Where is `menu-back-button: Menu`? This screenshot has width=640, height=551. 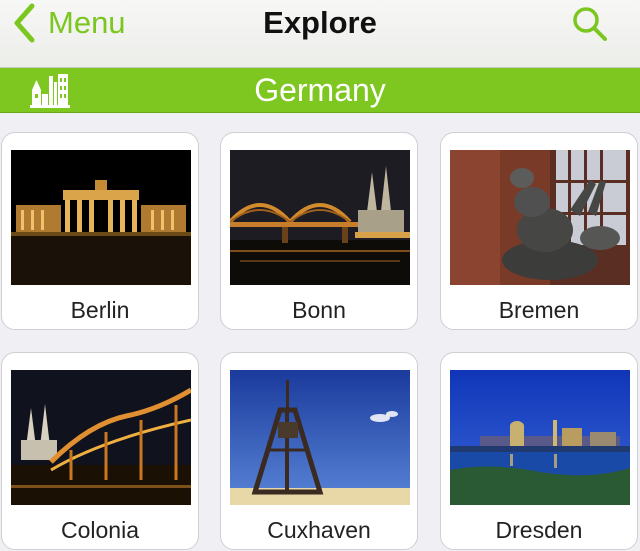 menu-back-button: Menu is located at coordinates (69, 23).